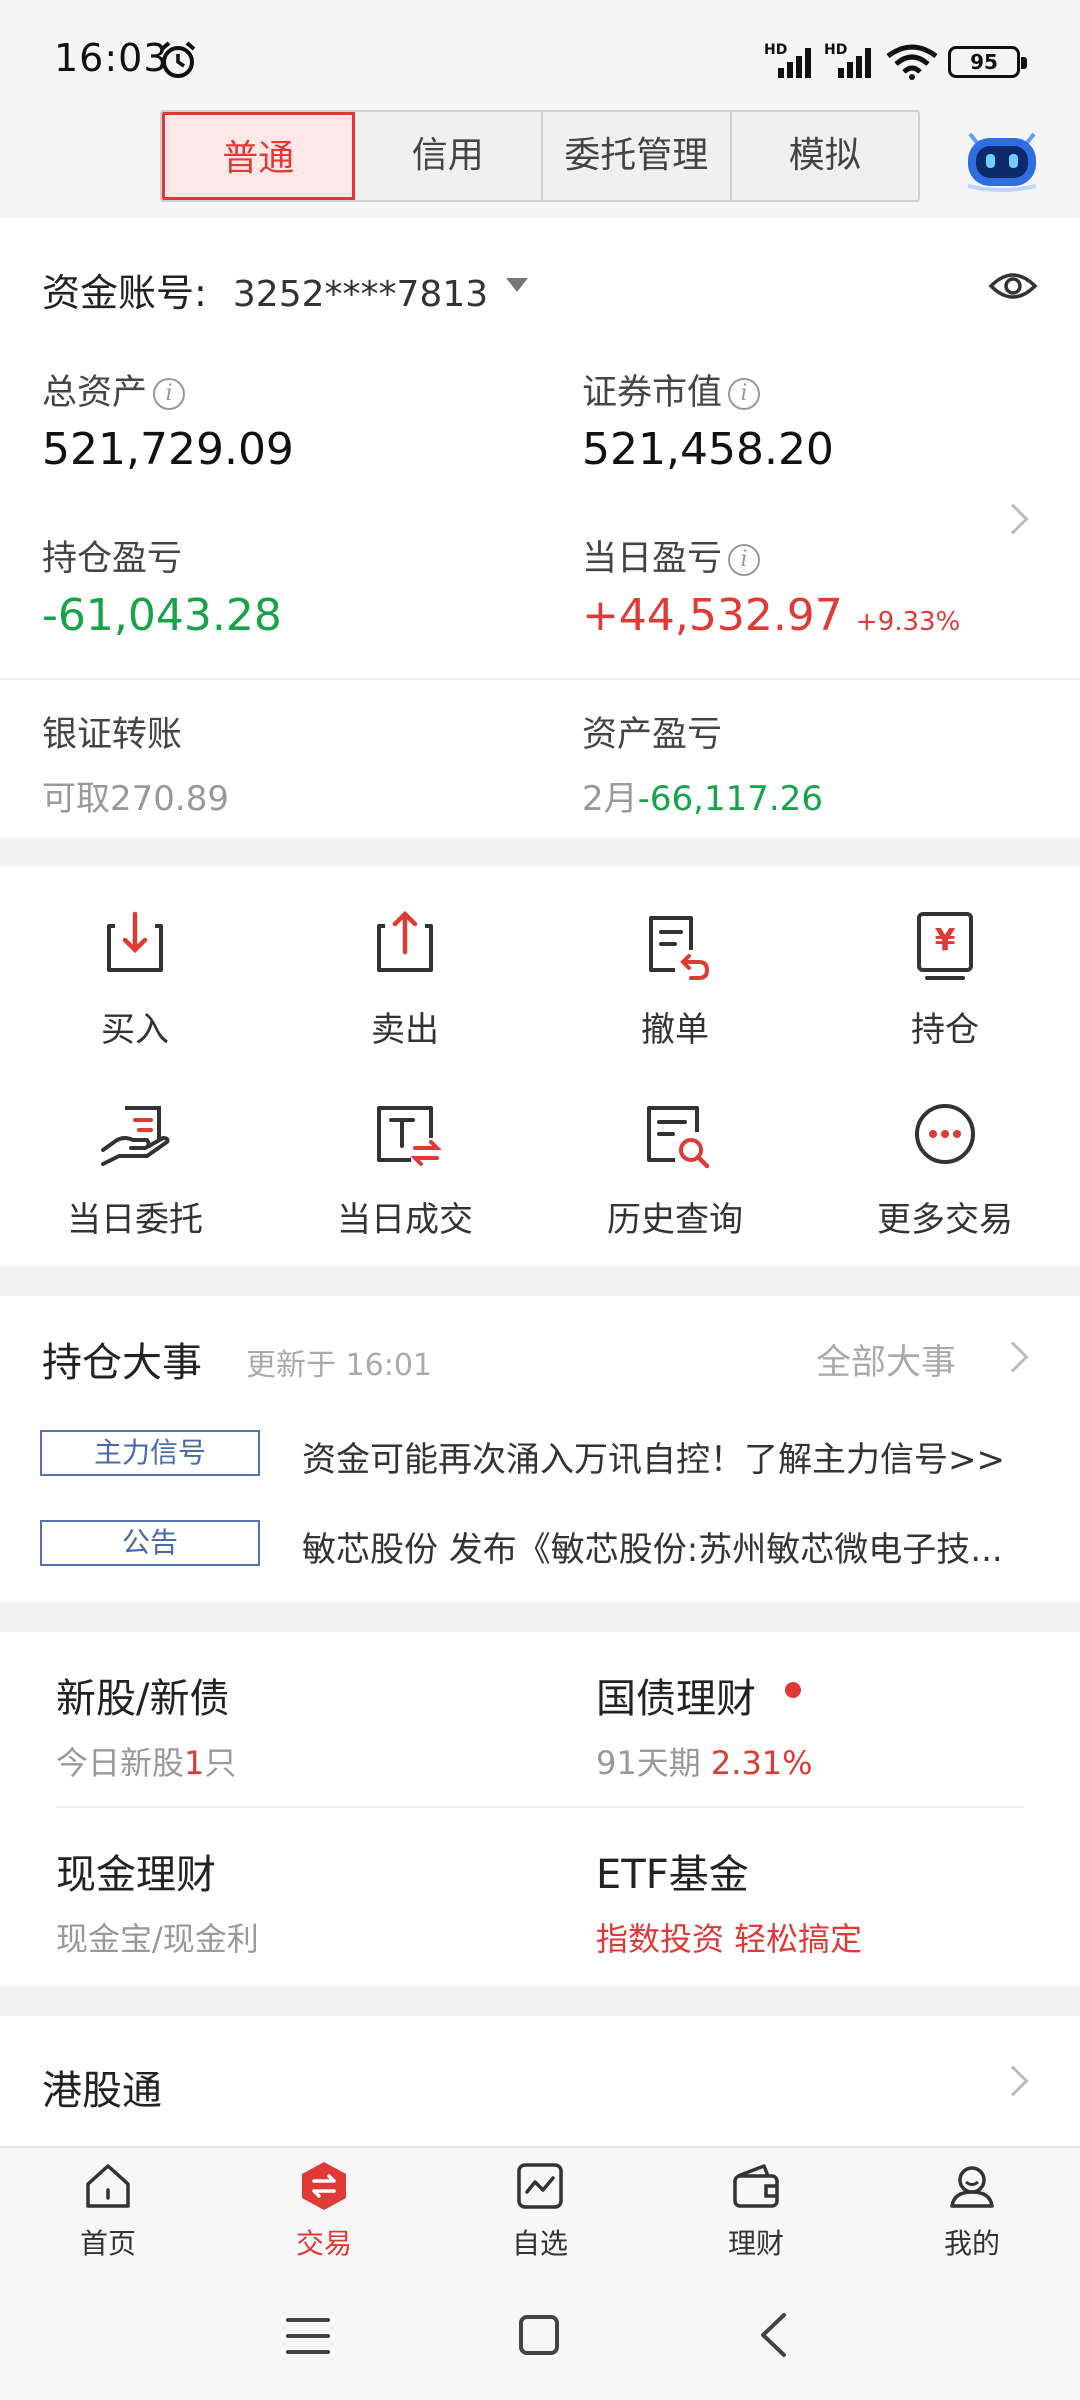 This screenshot has height=2400, width=1080. Describe the element at coordinates (679, 948) in the screenshot. I see `cancel-order-icon` at that location.